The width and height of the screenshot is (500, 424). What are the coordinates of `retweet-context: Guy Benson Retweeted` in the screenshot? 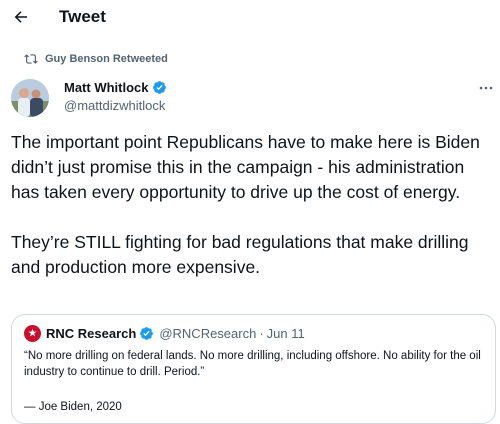 It's located at (96, 59).